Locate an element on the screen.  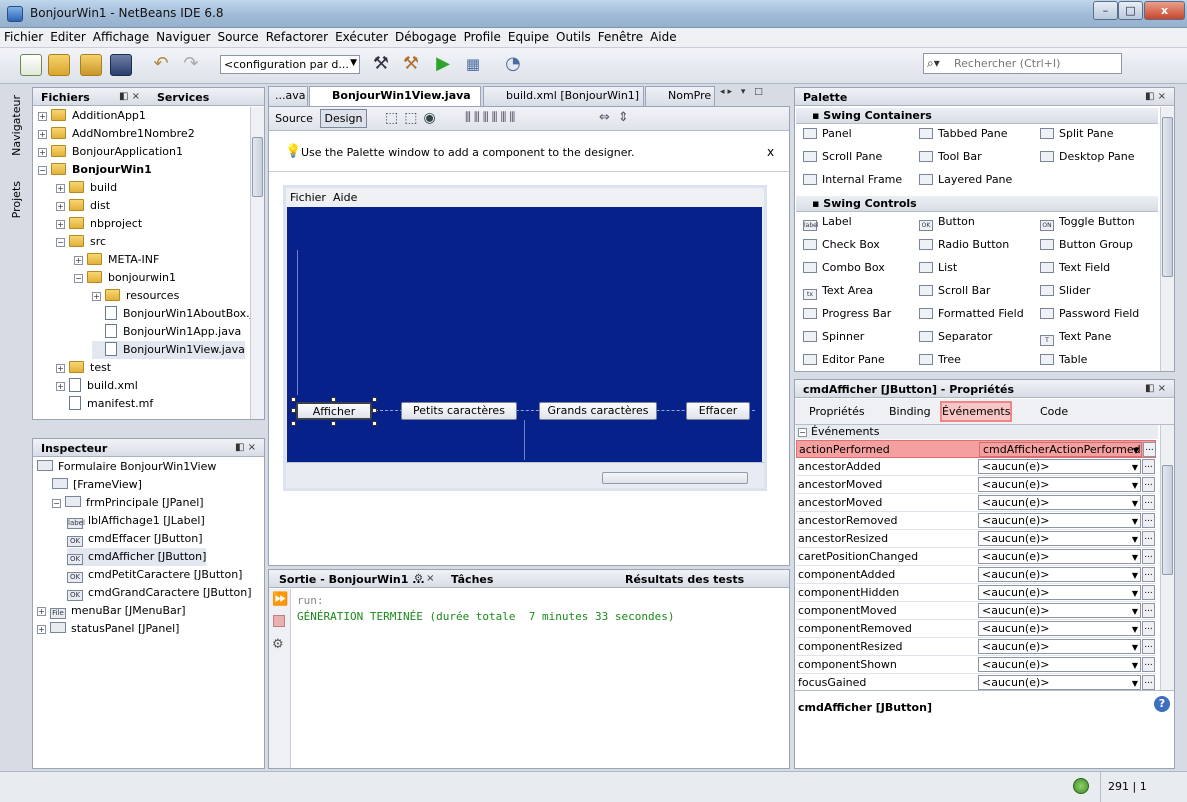
palette-item: Button Group is located at coordinates (1086, 244).